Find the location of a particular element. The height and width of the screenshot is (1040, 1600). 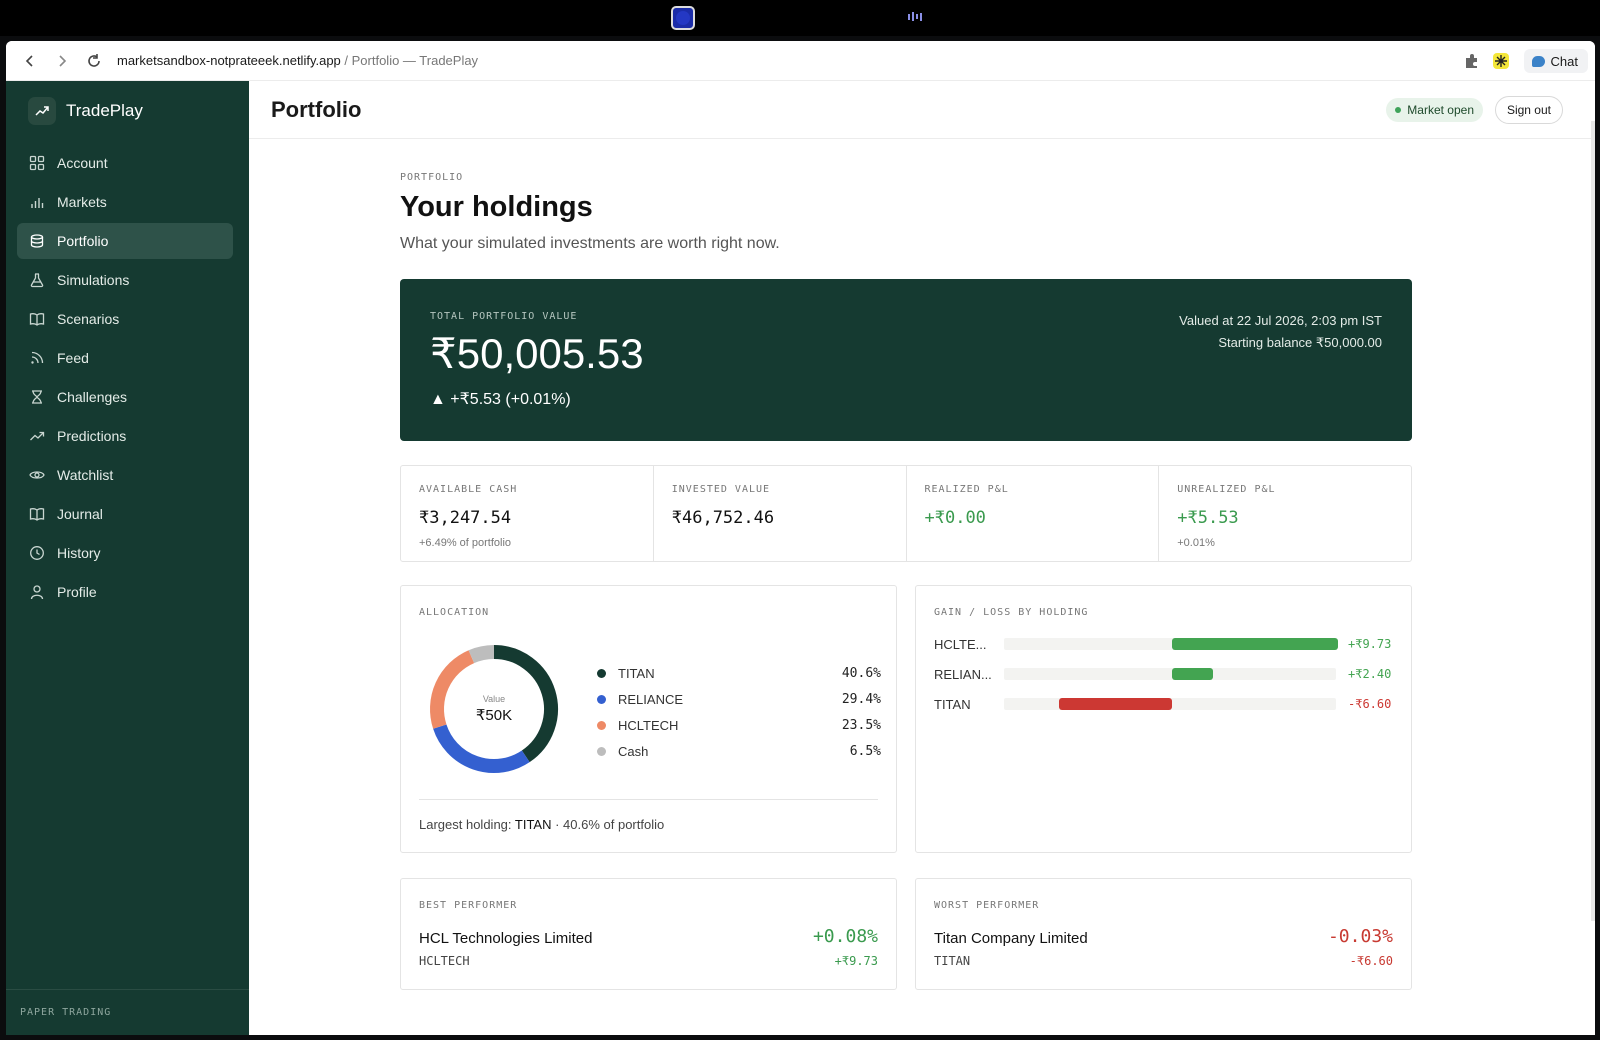

legend-name: TITAN is located at coordinates (636, 673).